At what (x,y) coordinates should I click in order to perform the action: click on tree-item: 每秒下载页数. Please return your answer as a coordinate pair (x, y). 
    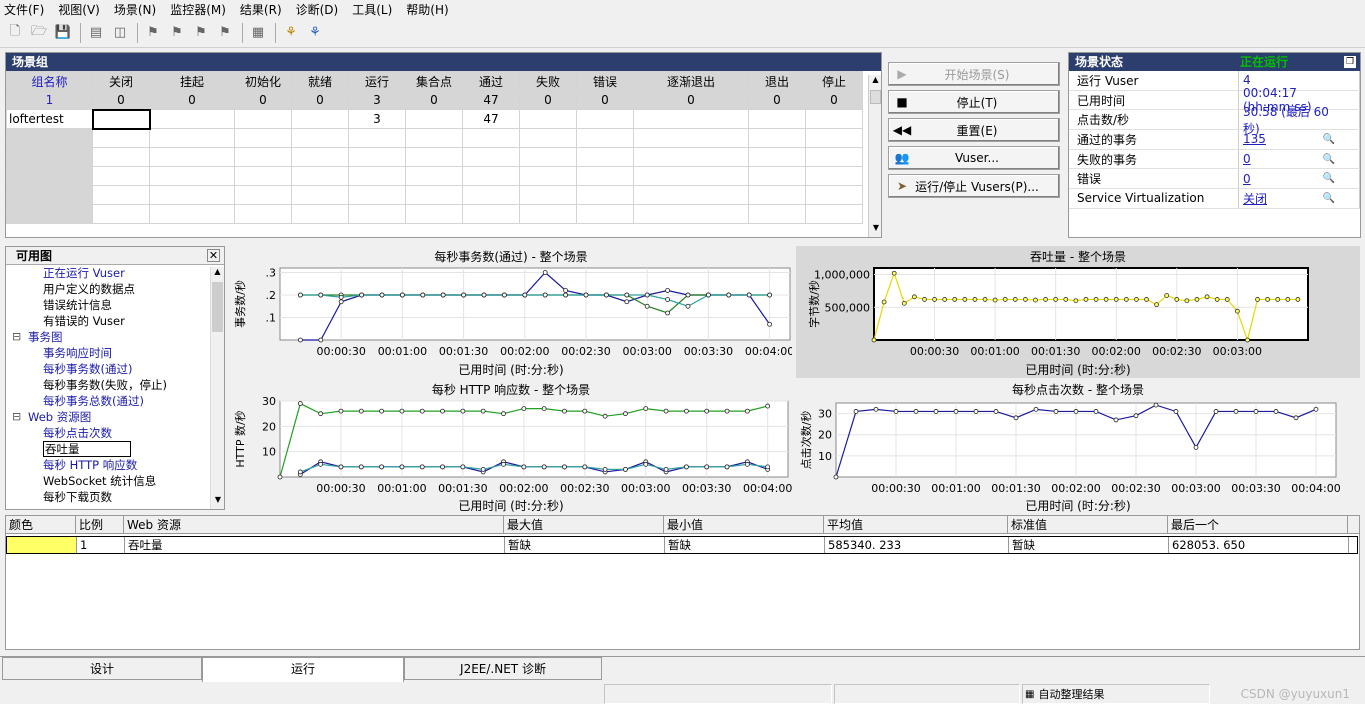
    Looking at the image, I should click on (115, 497).